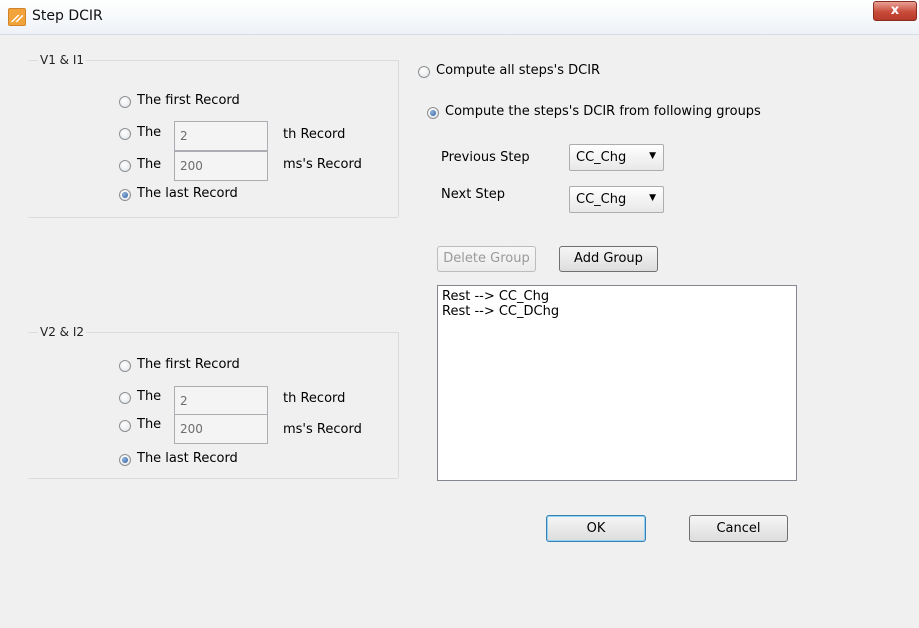 This screenshot has width=919, height=628. Describe the element at coordinates (617, 296) in the screenshot. I see `list-item: Rest --> CC_Chg` at that location.